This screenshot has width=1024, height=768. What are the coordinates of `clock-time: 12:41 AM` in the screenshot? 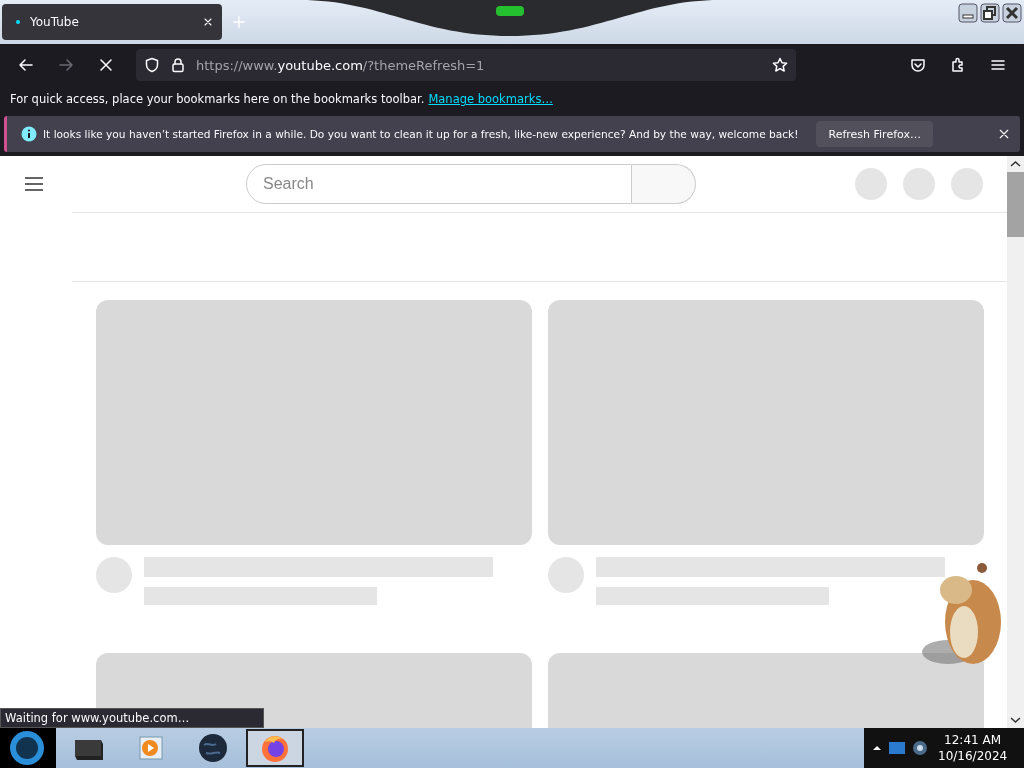 It's located at (973, 740).